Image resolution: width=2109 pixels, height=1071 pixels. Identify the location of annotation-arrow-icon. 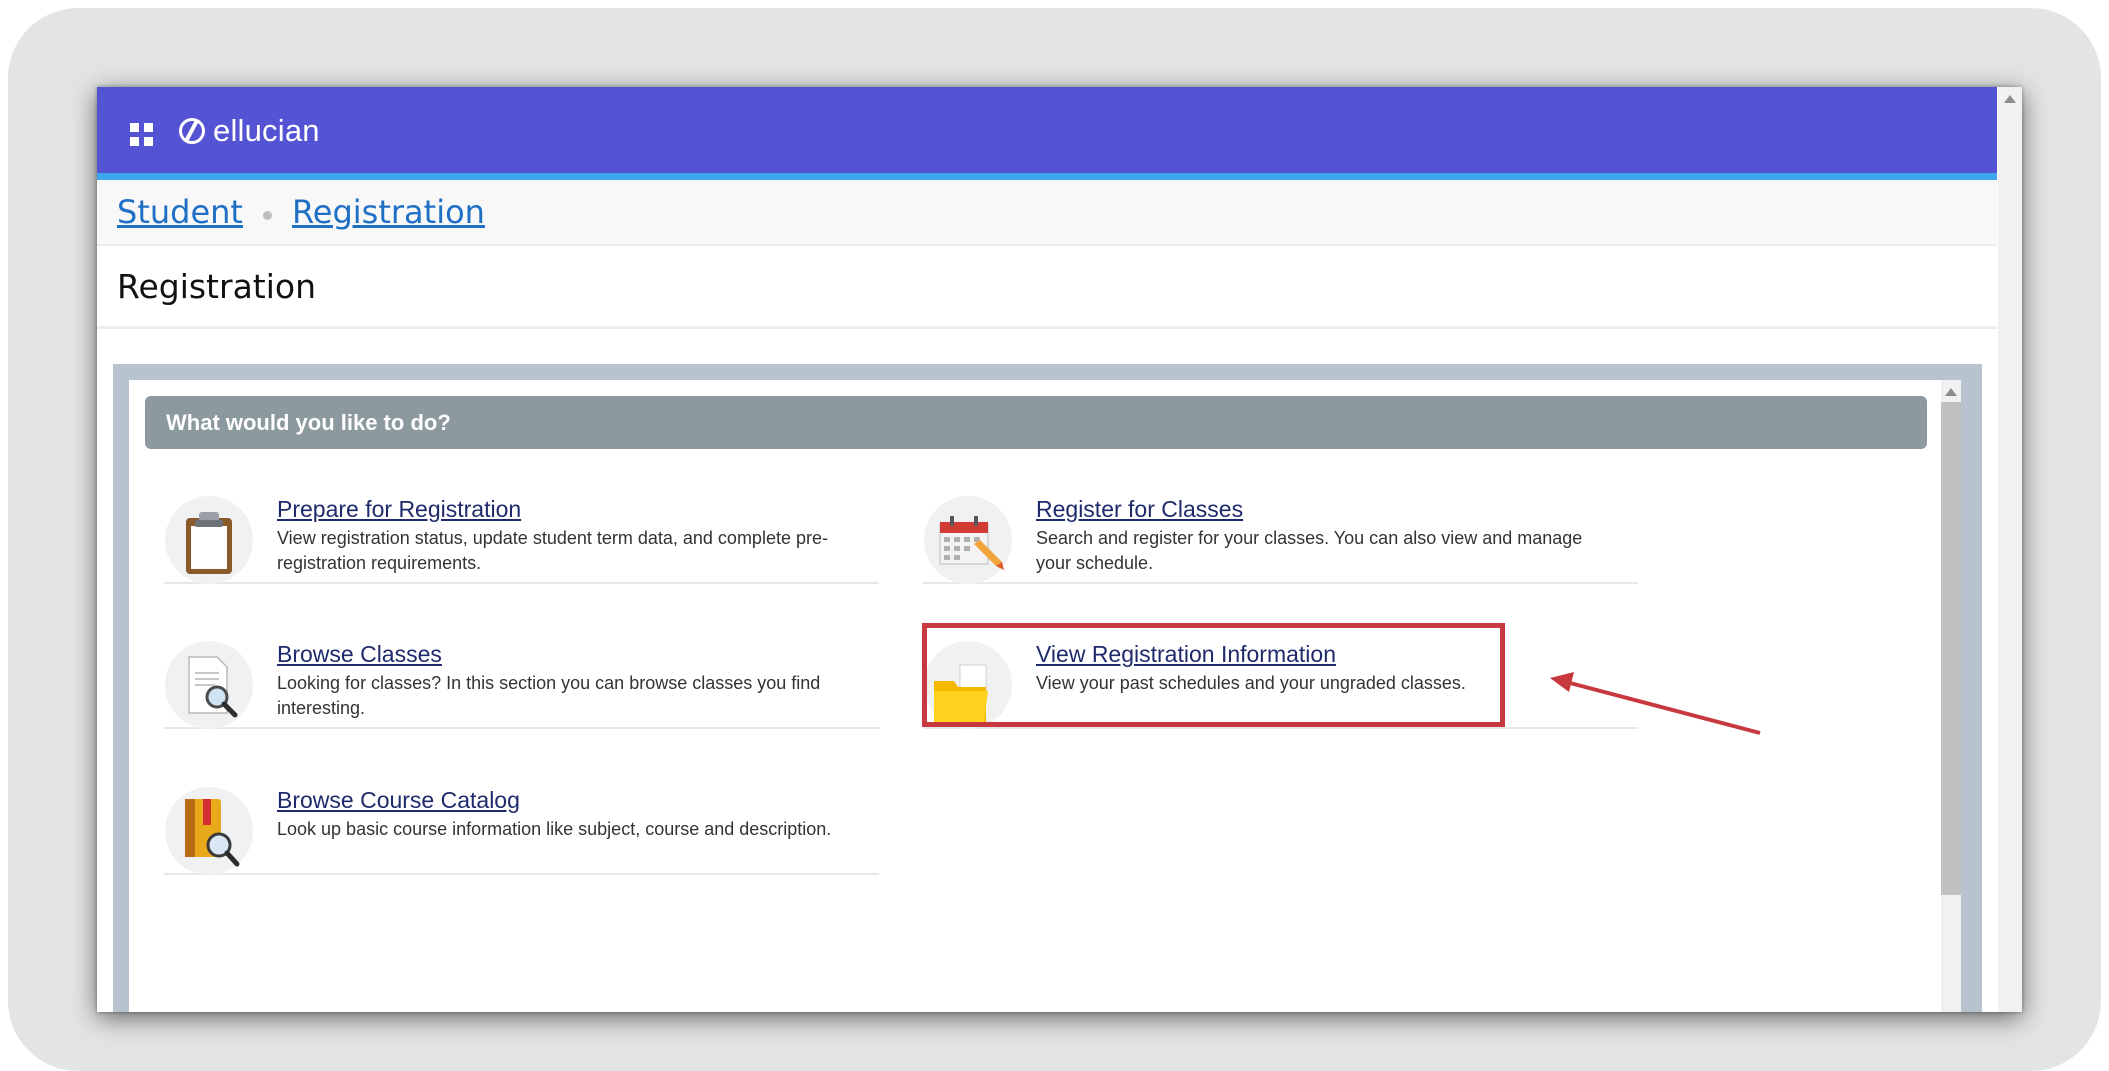
(1655, 703).